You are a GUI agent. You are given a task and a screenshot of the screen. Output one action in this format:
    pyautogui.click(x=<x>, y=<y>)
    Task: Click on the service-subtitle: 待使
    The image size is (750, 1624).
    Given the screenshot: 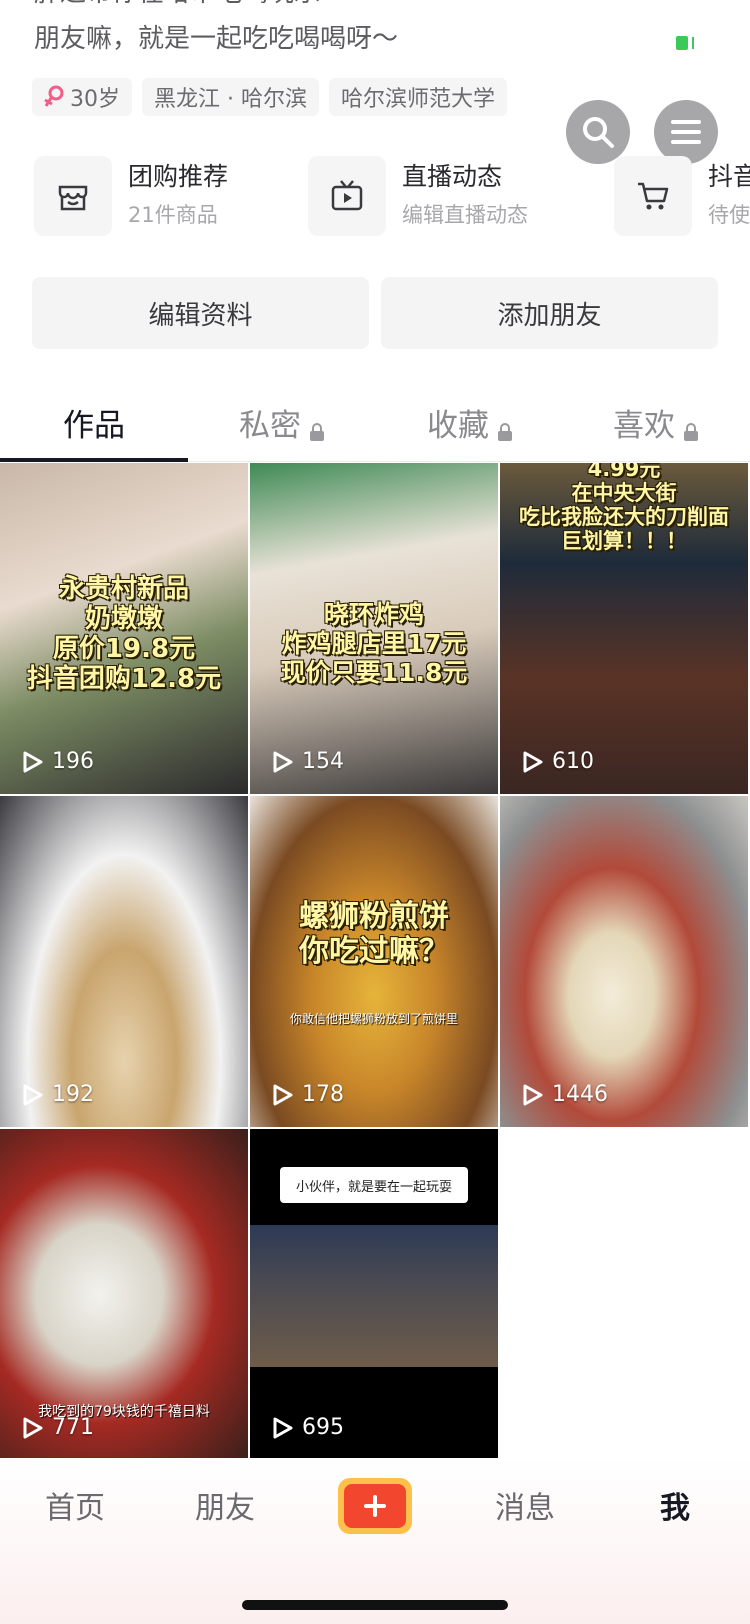 What is the action you would take?
    pyautogui.click(x=729, y=215)
    